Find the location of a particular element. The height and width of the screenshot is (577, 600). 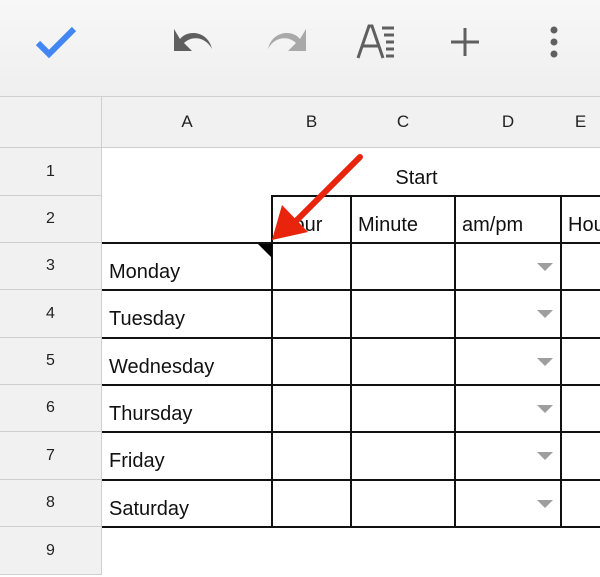

row-header-7: 7 is located at coordinates (51, 456).